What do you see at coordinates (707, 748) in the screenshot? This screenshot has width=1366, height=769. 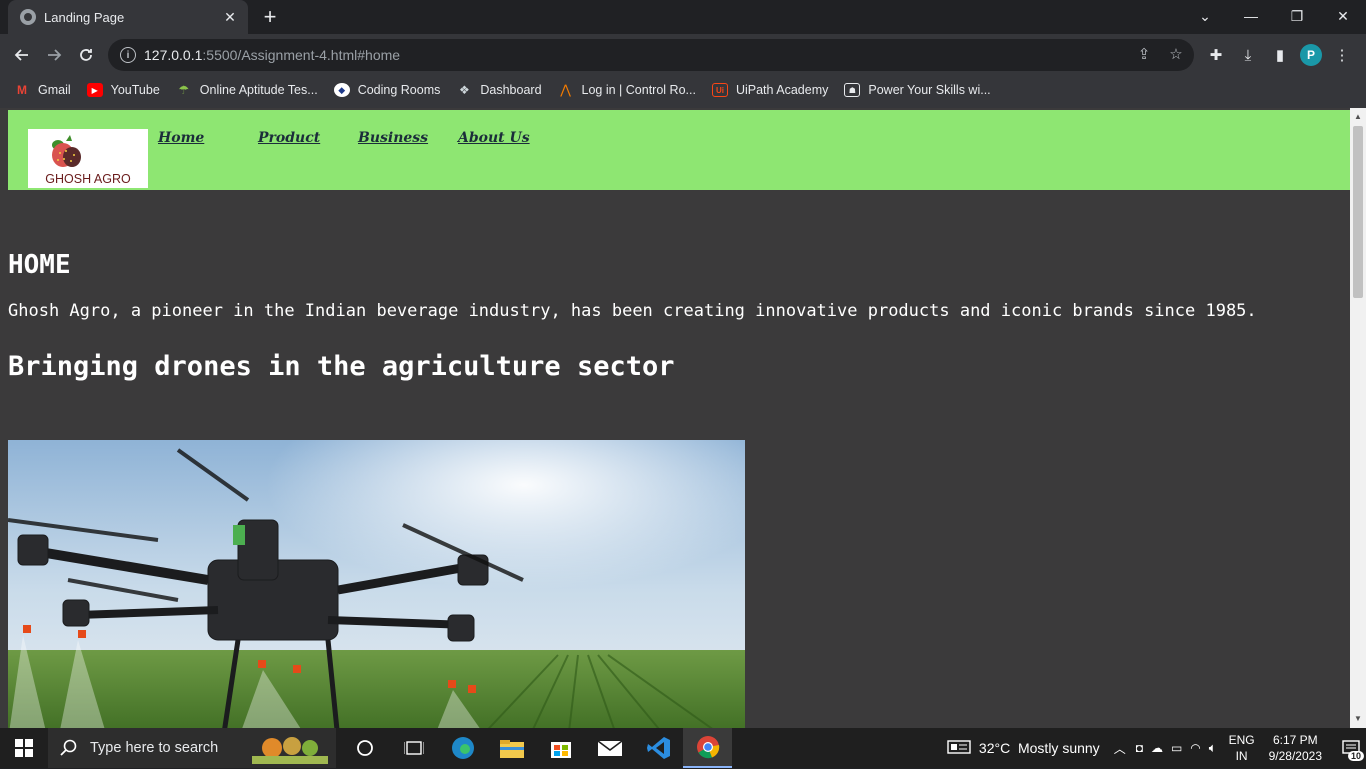 I see `chrome-icon` at bounding box center [707, 748].